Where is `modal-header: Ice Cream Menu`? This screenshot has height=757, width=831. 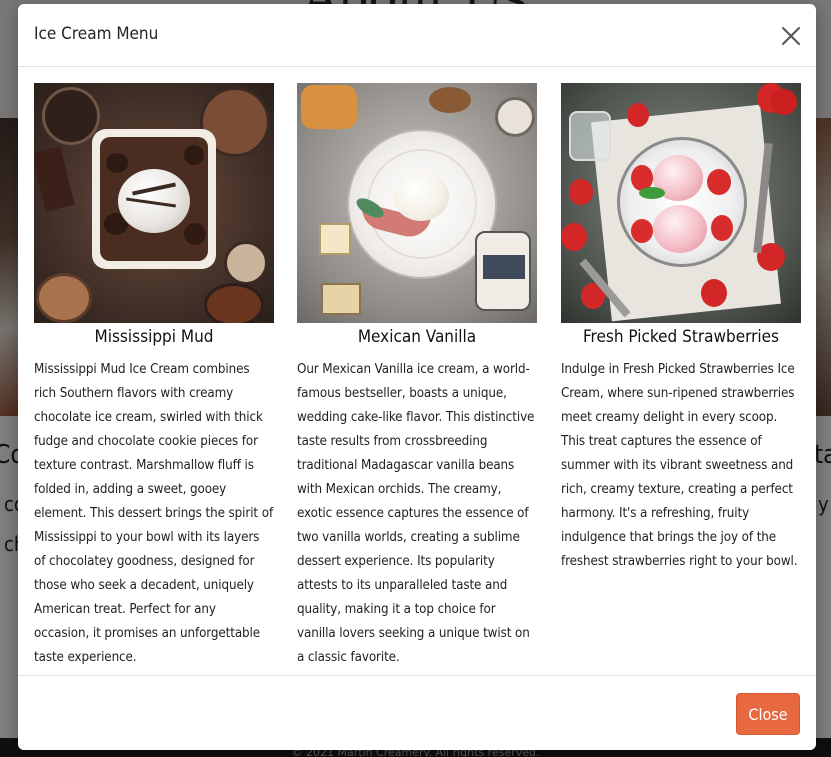
modal-header: Ice Cream Menu is located at coordinates (417, 35).